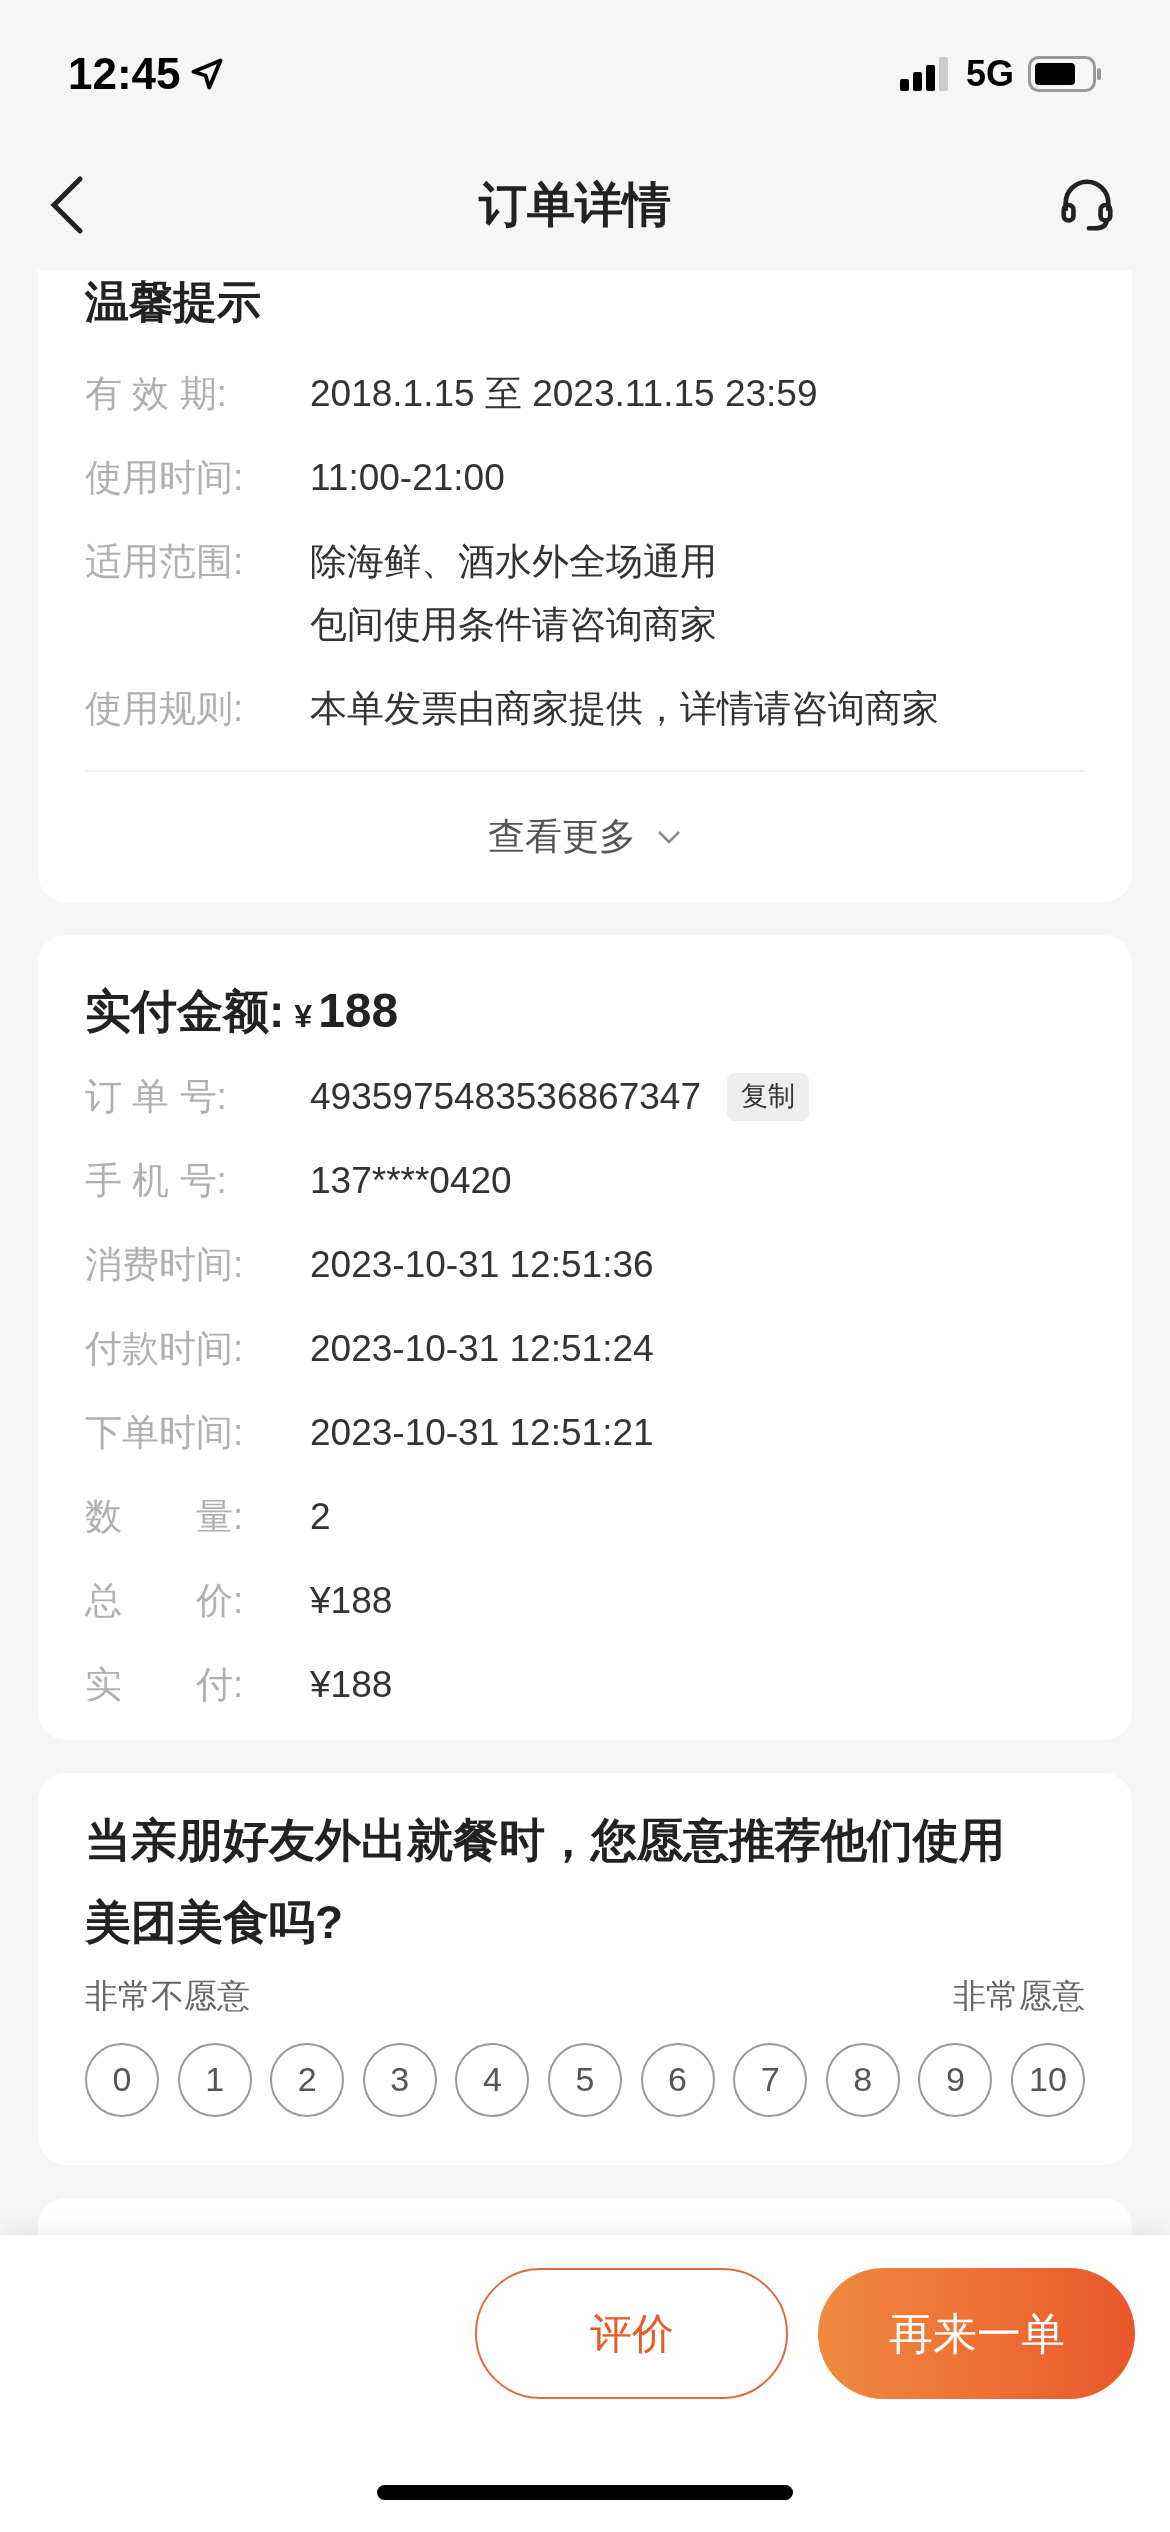 This screenshot has width=1170, height=2532. What do you see at coordinates (631, 2333) in the screenshot?
I see `review-button: 评价` at bounding box center [631, 2333].